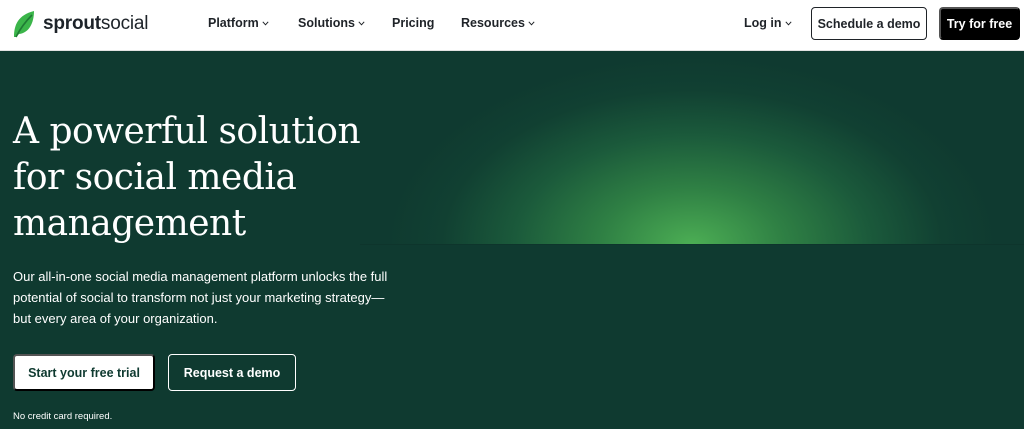  I want to click on nav-item-pricing: Pricing, so click(413, 23).